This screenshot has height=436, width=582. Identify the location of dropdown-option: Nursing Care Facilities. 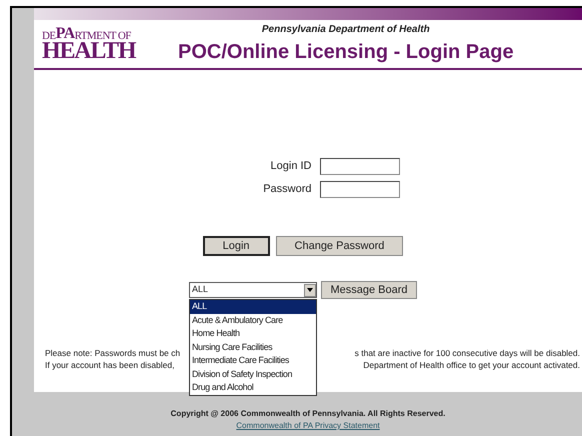
(253, 347).